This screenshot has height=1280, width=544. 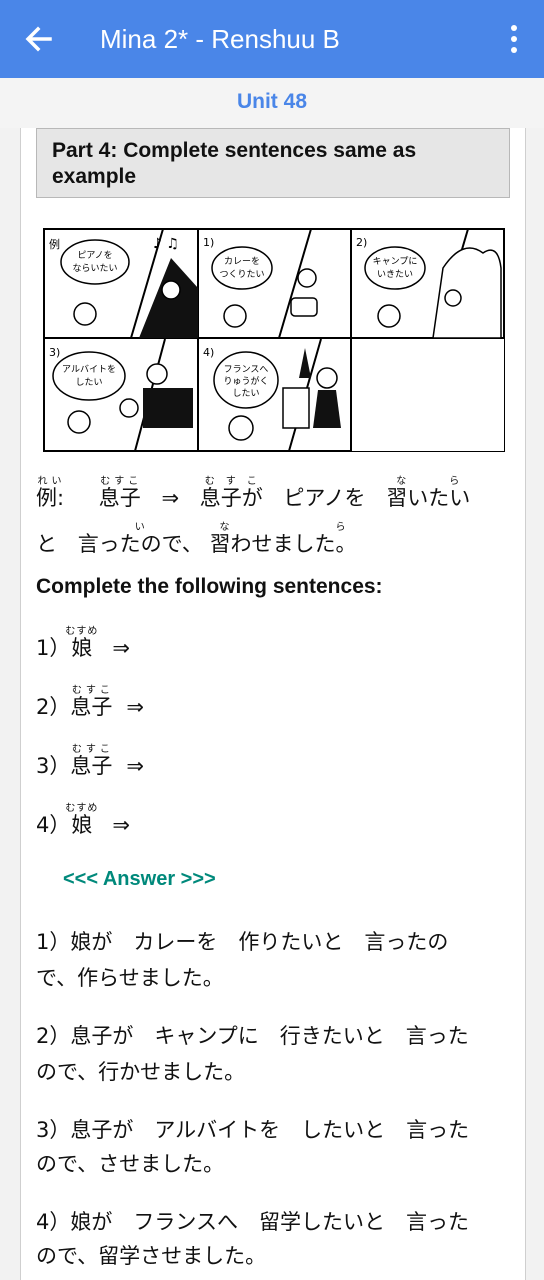 I want to click on panel-2-bubble-line1: キャンプに, so click(x=395, y=261).